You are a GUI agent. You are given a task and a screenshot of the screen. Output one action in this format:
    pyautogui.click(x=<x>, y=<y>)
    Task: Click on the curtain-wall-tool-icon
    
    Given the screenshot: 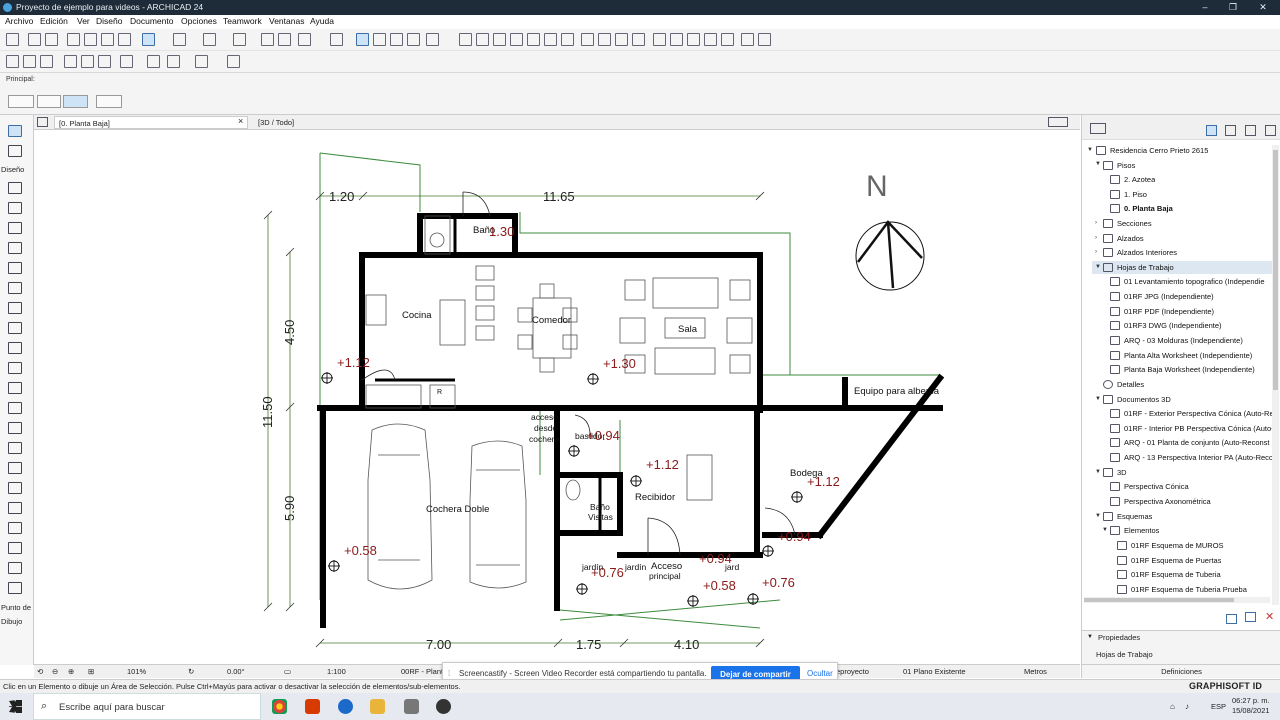 What is the action you would take?
    pyautogui.click(x=15, y=448)
    